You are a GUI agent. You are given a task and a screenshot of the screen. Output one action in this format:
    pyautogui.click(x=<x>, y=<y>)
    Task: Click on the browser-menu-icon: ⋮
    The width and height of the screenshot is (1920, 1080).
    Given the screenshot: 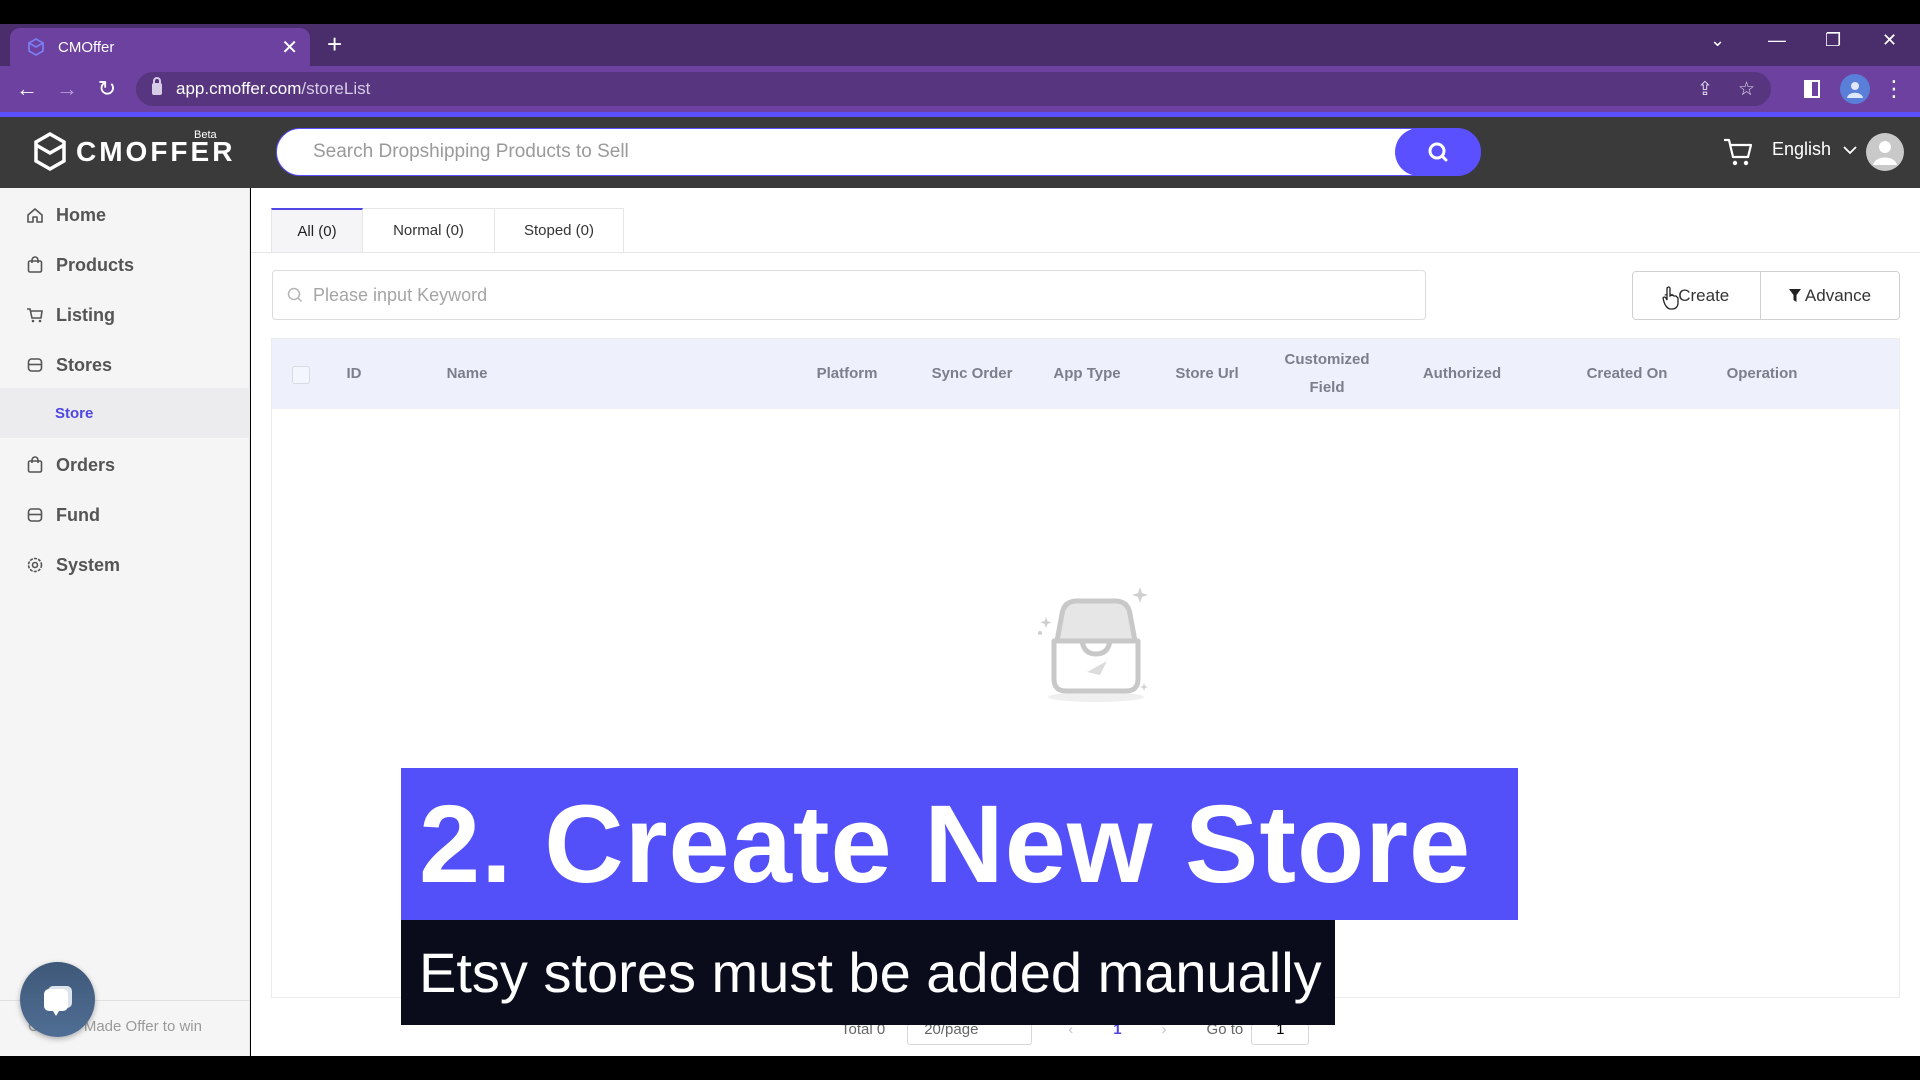 What is the action you would take?
    pyautogui.click(x=1894, y=89)
    